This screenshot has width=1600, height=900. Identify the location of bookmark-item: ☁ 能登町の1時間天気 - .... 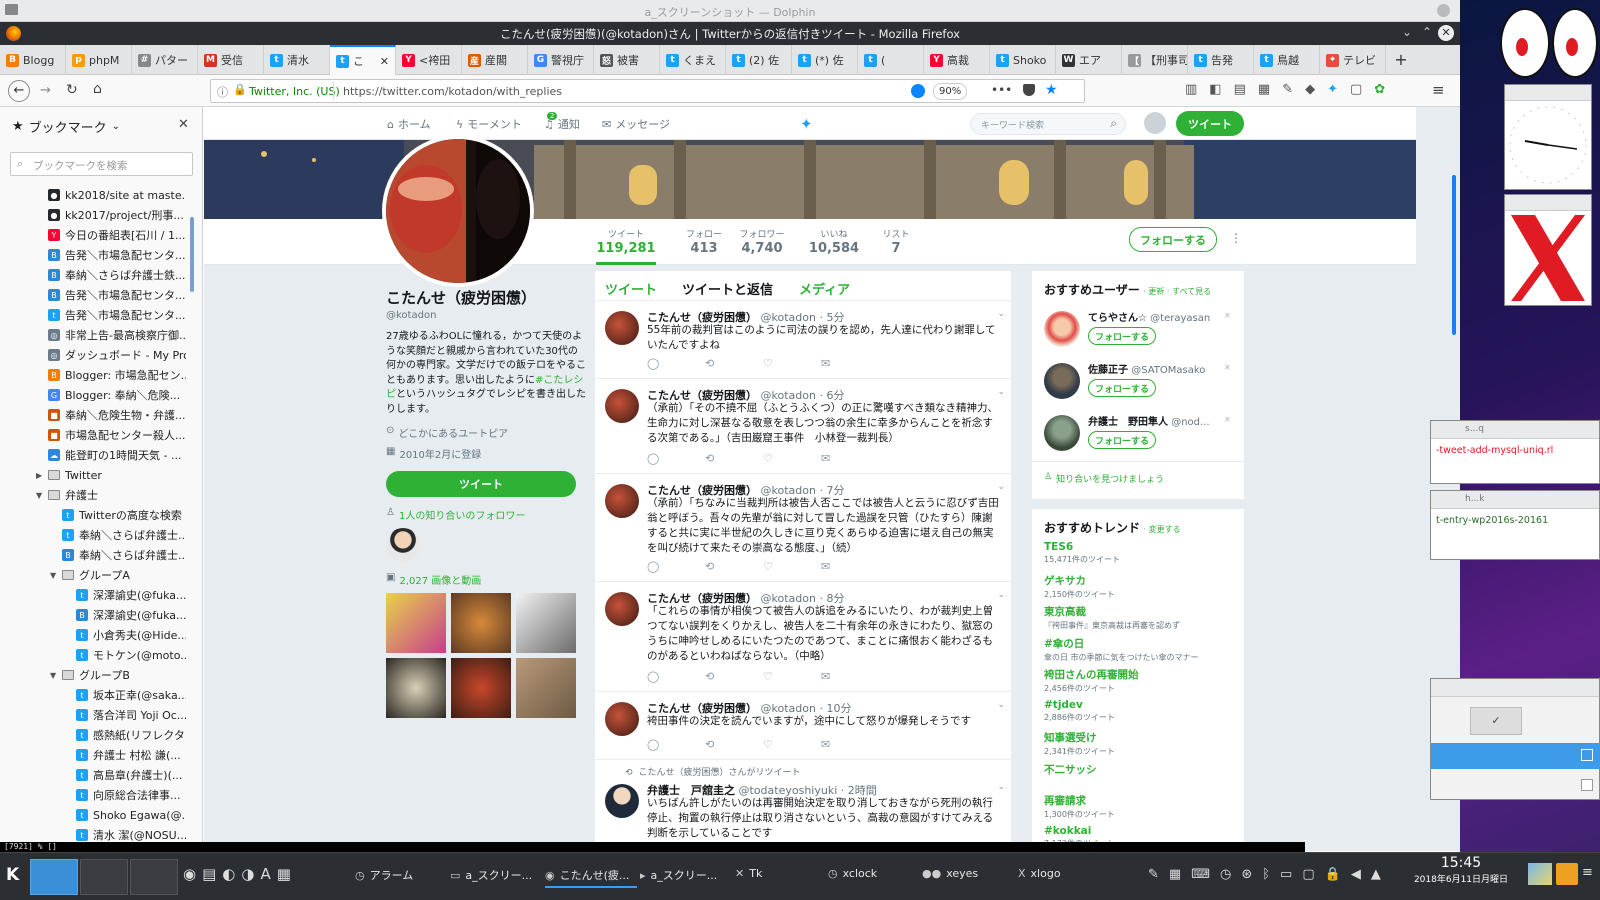
(93, 455).